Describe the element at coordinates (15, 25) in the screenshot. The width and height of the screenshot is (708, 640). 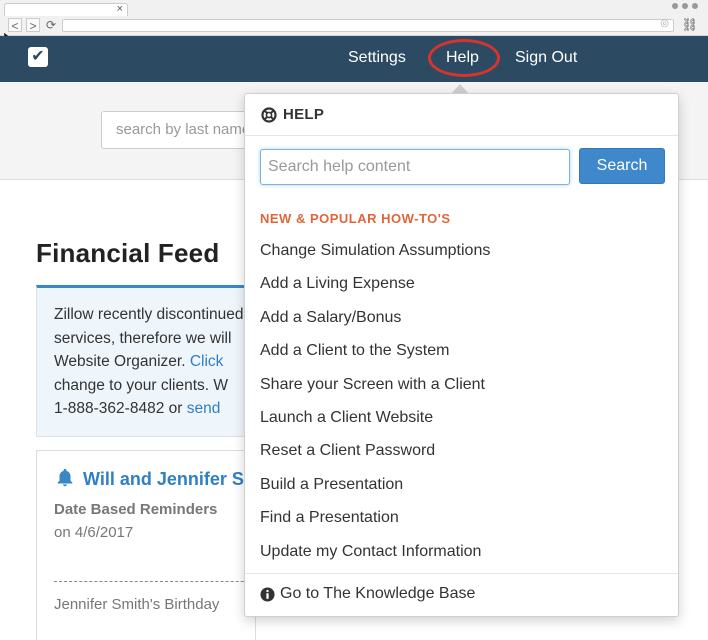
I see `back-button: <` at that location.